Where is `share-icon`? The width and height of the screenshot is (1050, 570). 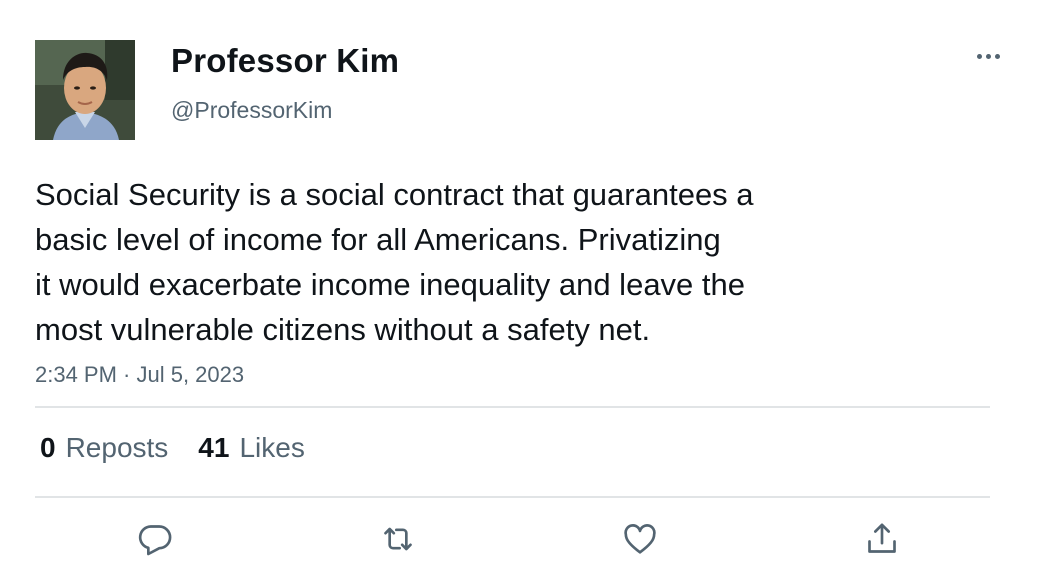 share-icon is located at coordinates (882, 538).